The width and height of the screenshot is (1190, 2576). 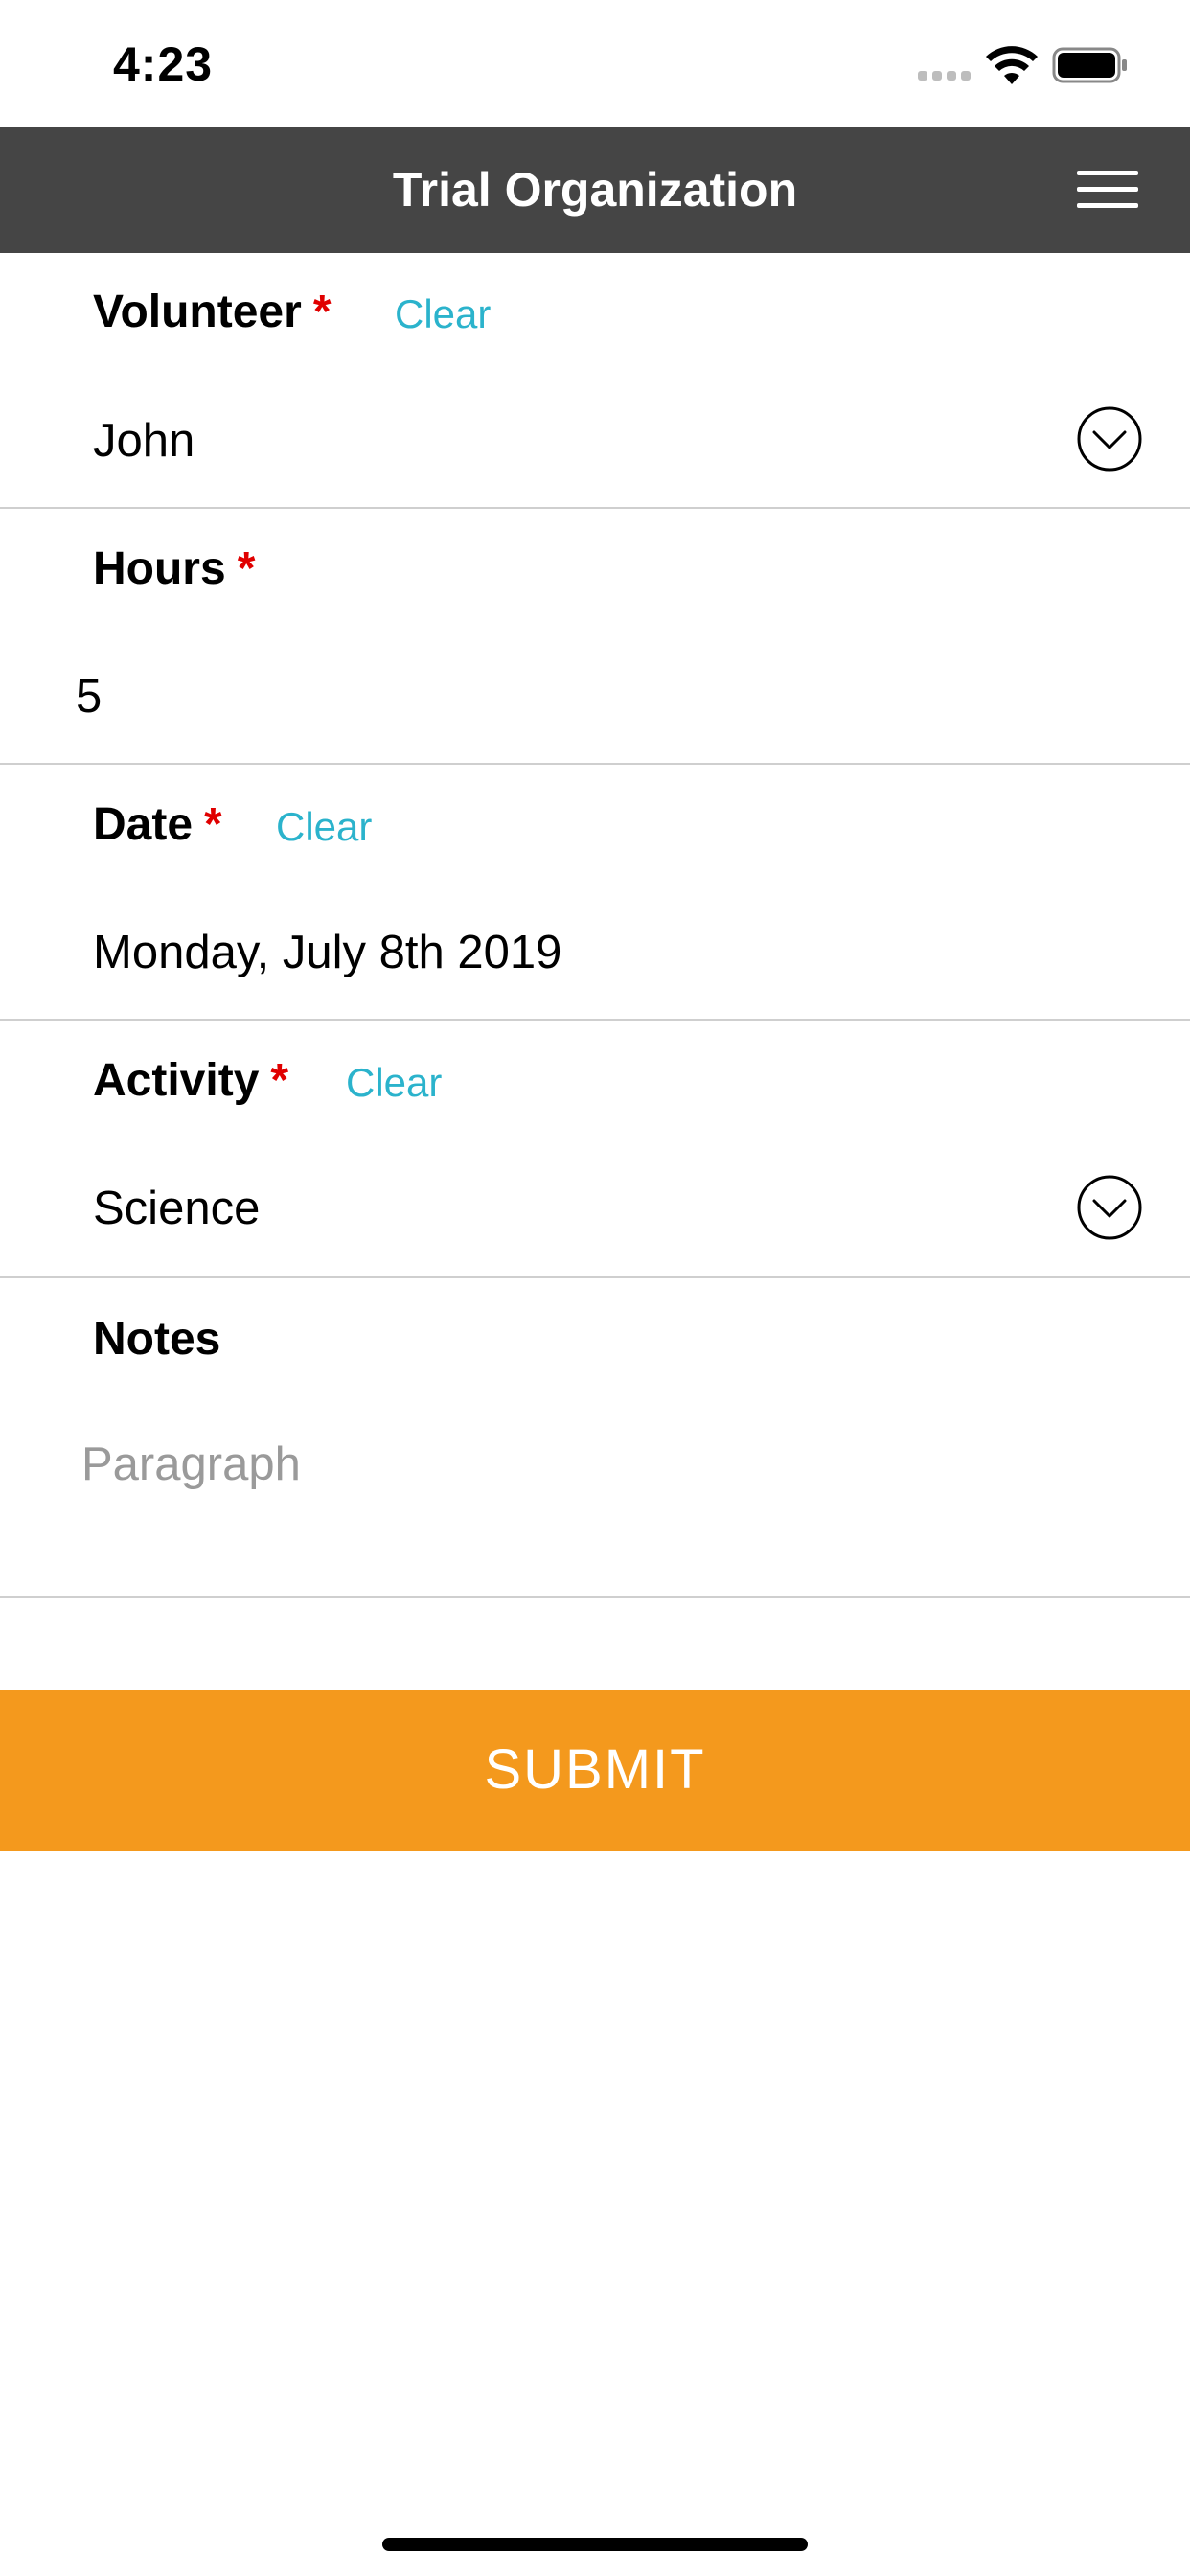 I want to click on activity-select: Science, so click(x=177, y=1208).